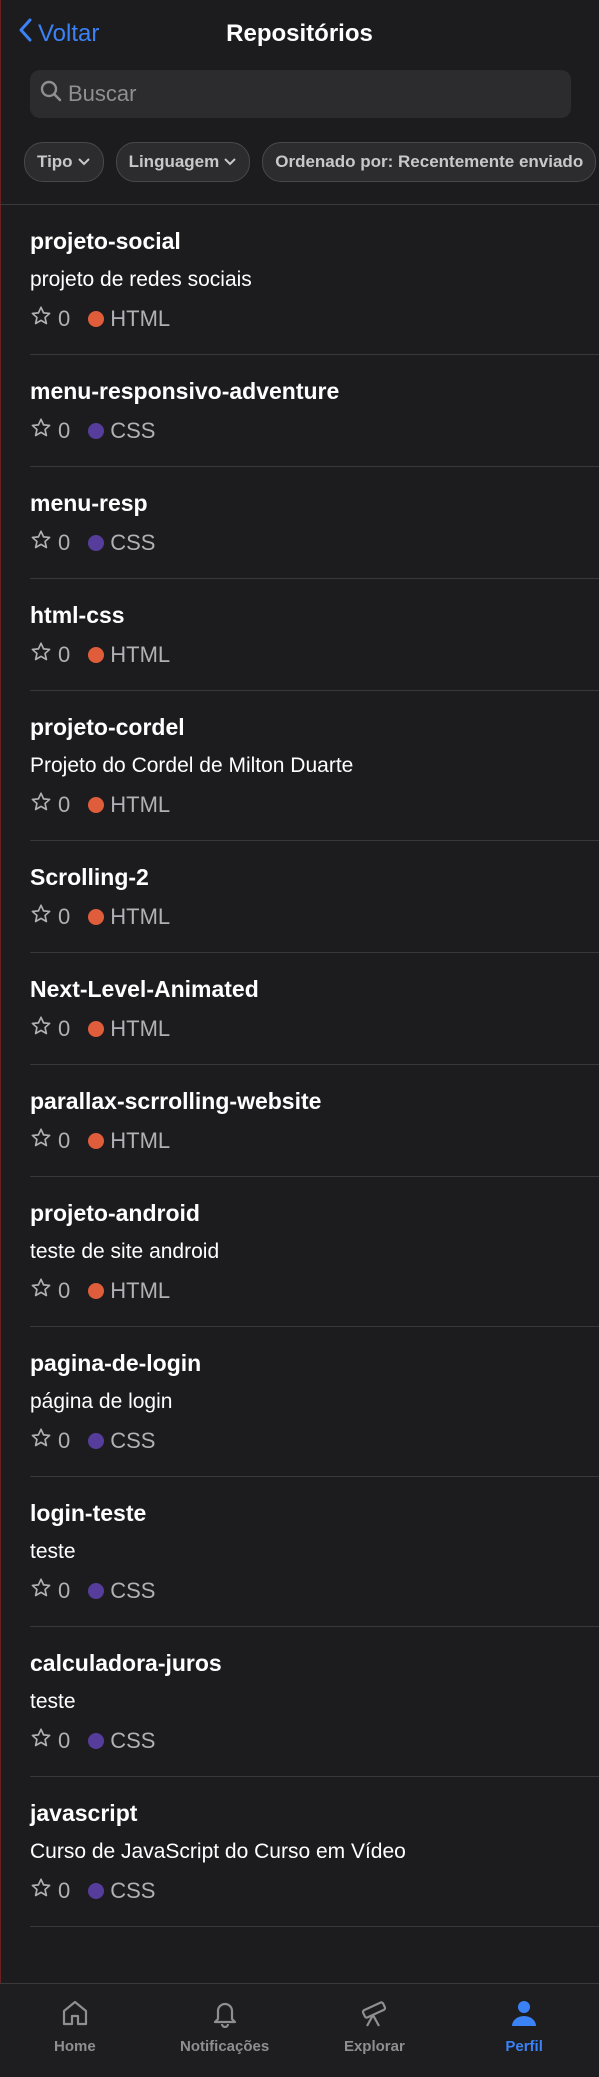 The image size is (599, 2077). What do you see at coordinates (299, 1402) in the screenshot?
I see `repo-list-item: pagina-de-login página de login 0 CSS` at bounding box center [299, 1402].